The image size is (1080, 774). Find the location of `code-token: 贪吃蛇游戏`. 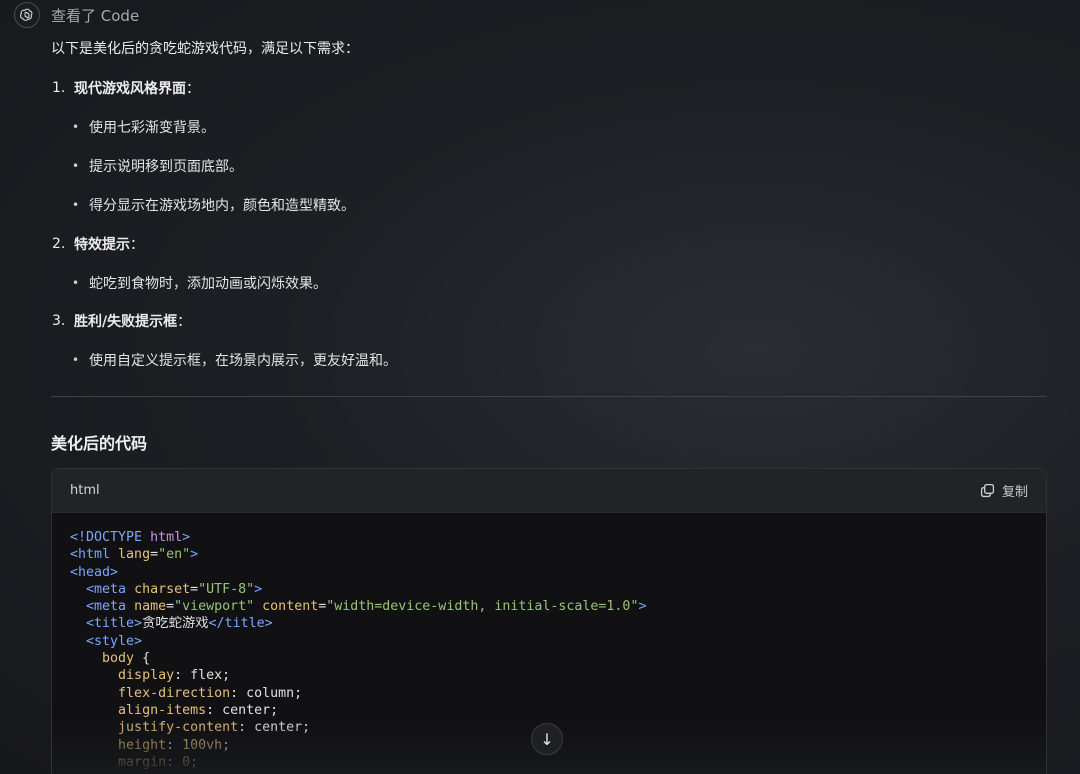

code-token: 贪吃蛇游戏 is located at coordinates (175, 624).